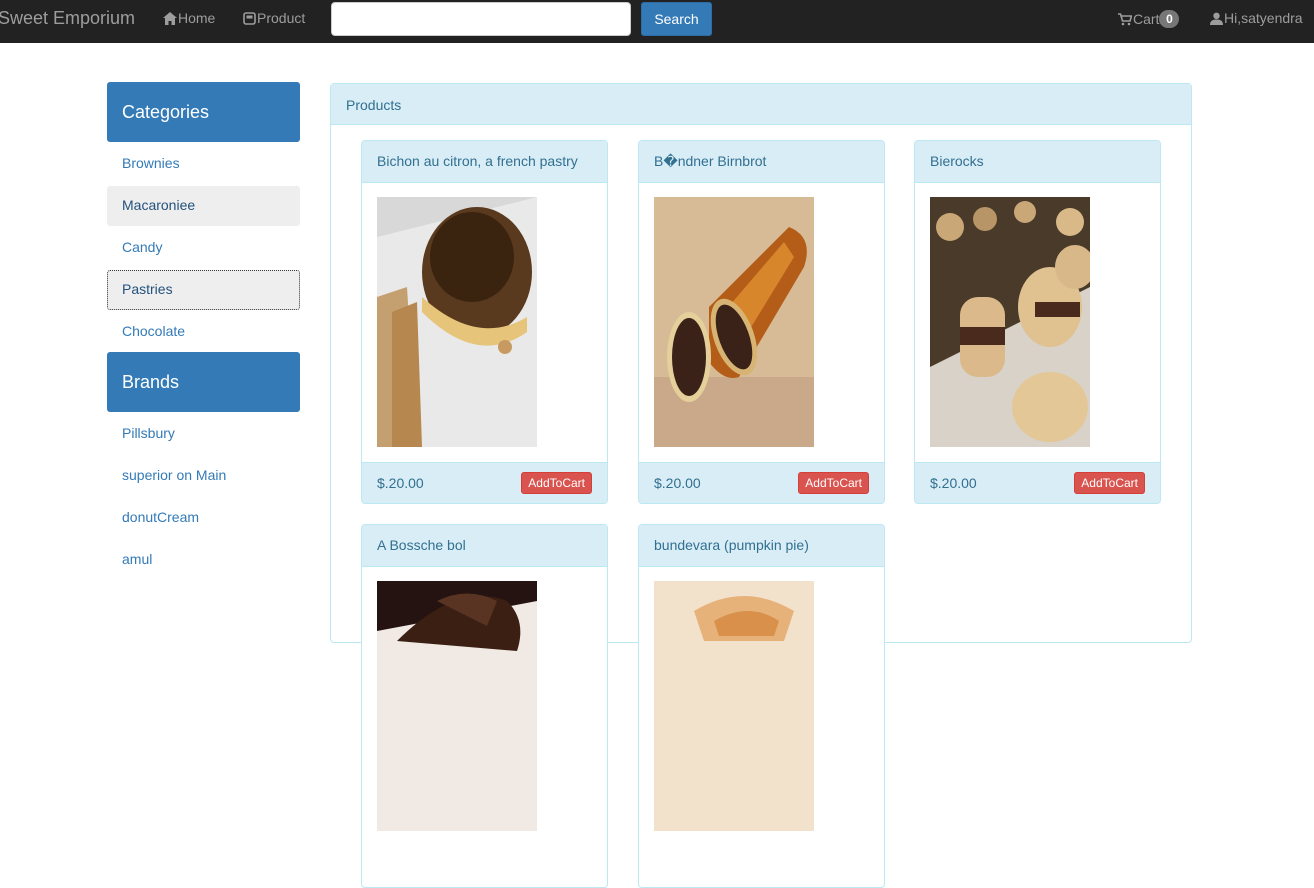 This screenshot has height=888, width=1314. What do you see at coordinates (484, 162) in the screenshot?
I see `product-name: Bichon au citron, a french pastry` at bounding box center [484, 162].